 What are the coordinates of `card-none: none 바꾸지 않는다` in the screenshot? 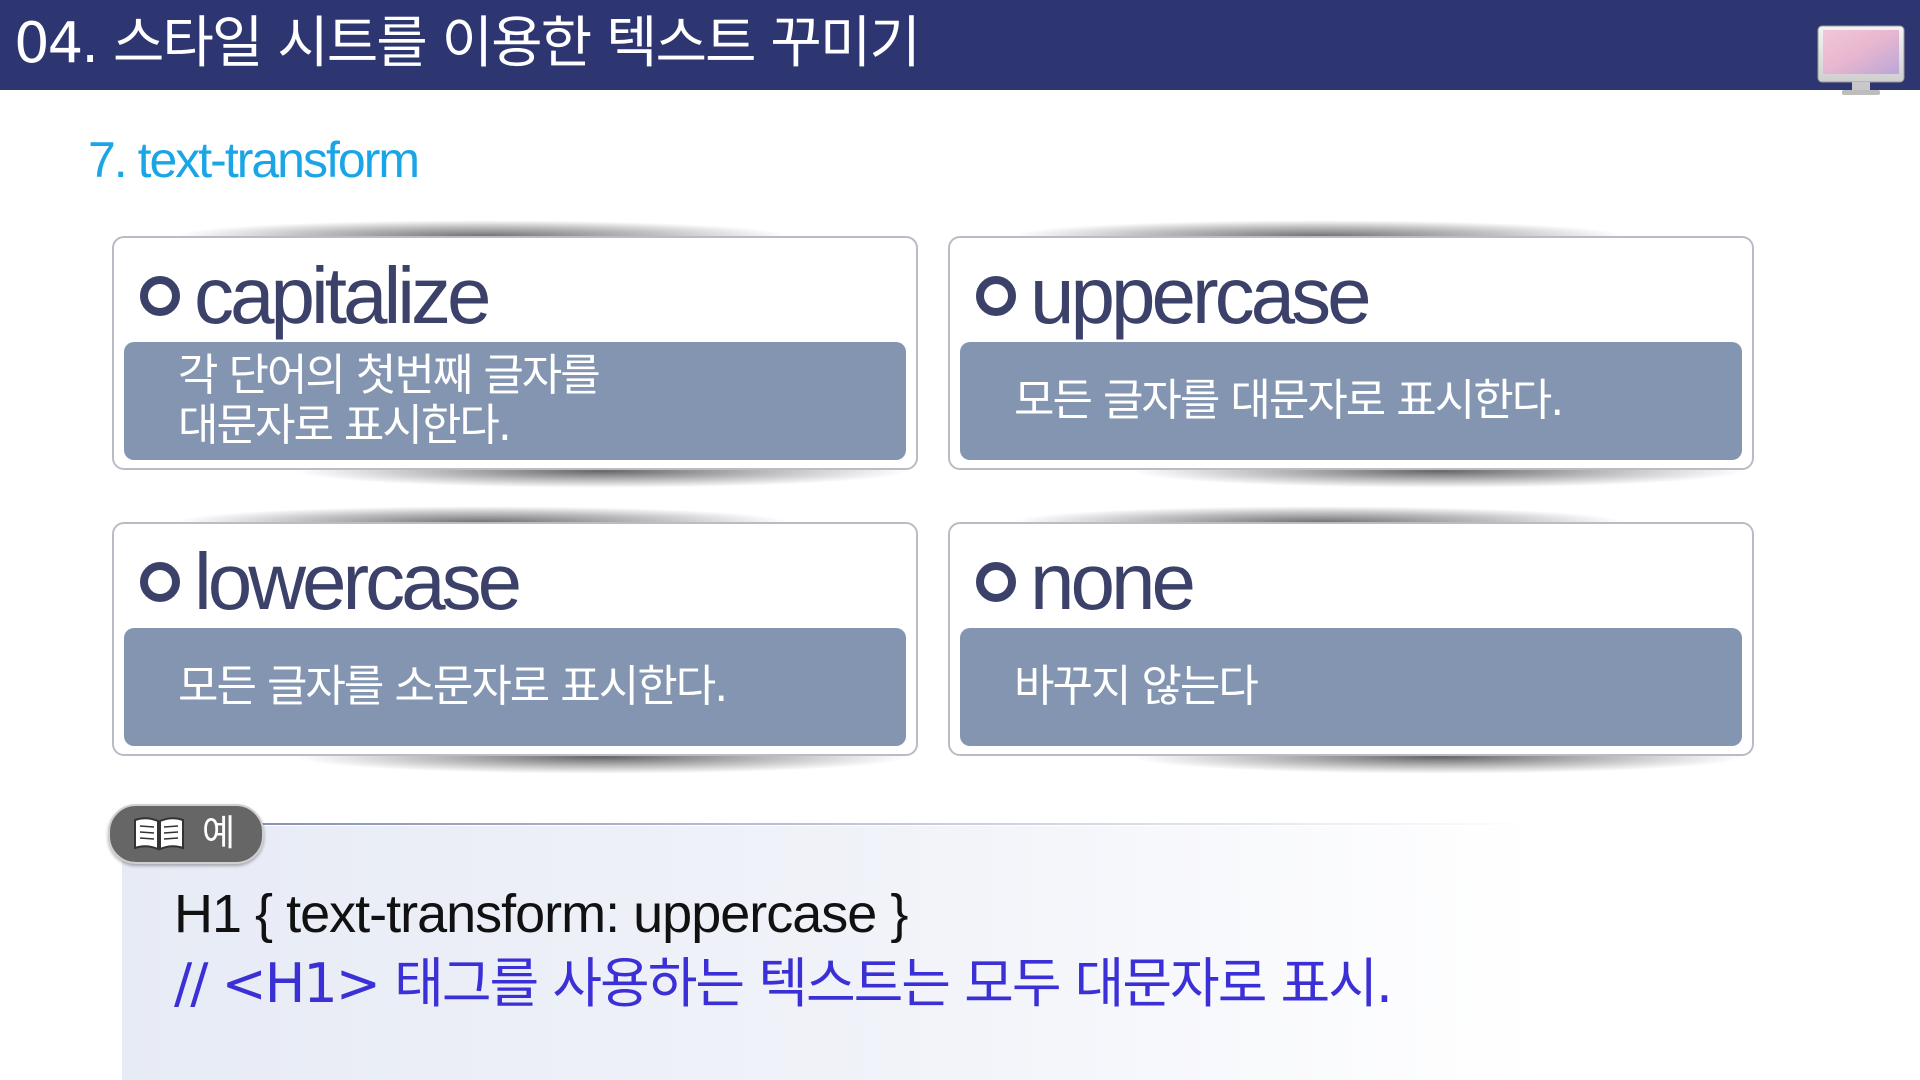 It's located at (1351, 640).